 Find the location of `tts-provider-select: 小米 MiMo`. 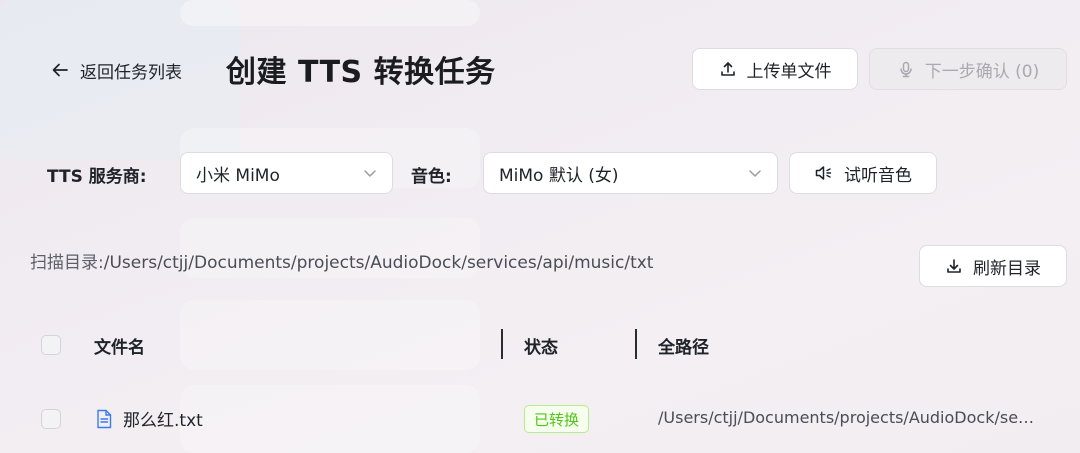

tts-provider-select: 小米 MiMo is located at coordinates (286, 173).